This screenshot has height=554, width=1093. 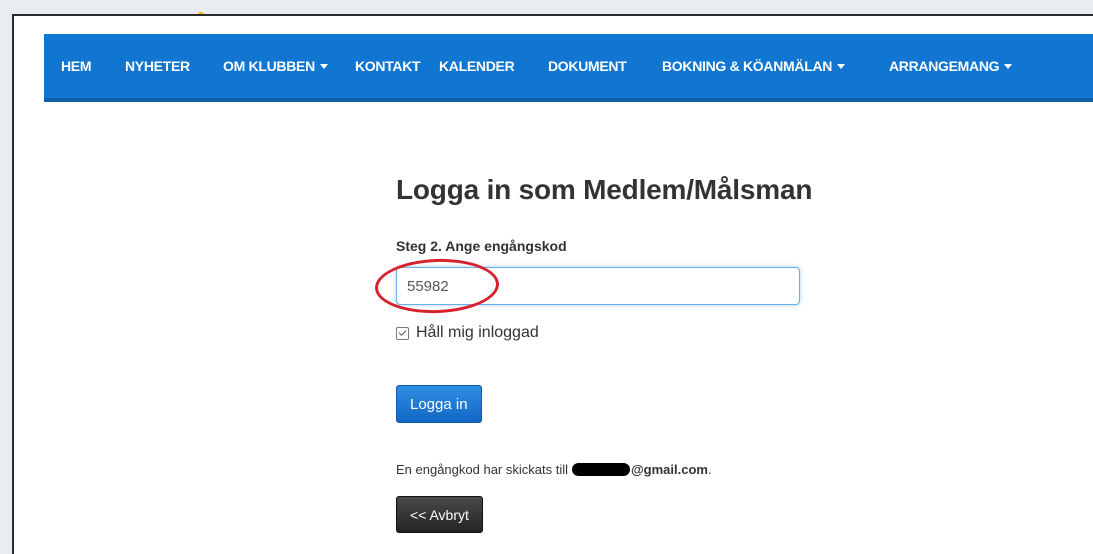 I want to click on nav-item-label: HEM, so click(x=76, y=66).